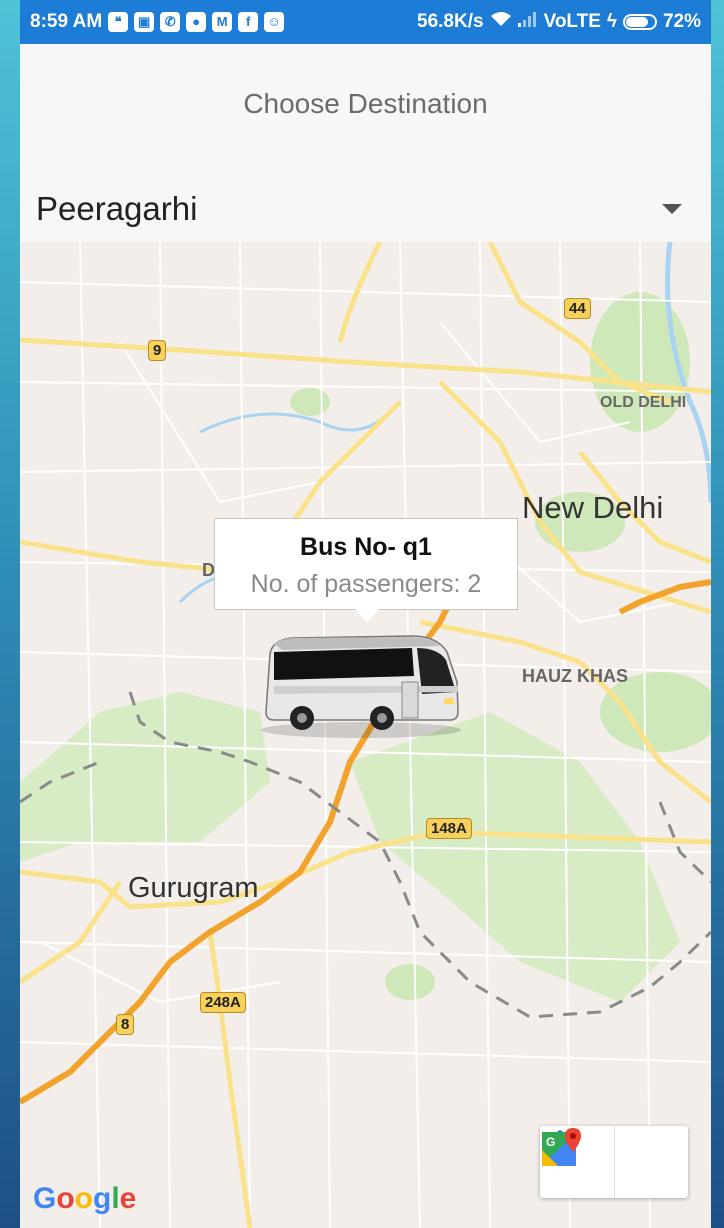 Image resolution: width=724 pixels, height=1228 pixels. Describe the element at coordinates (561, 1147) in the screenshot. I see `google-maps-icon: G` at that location.